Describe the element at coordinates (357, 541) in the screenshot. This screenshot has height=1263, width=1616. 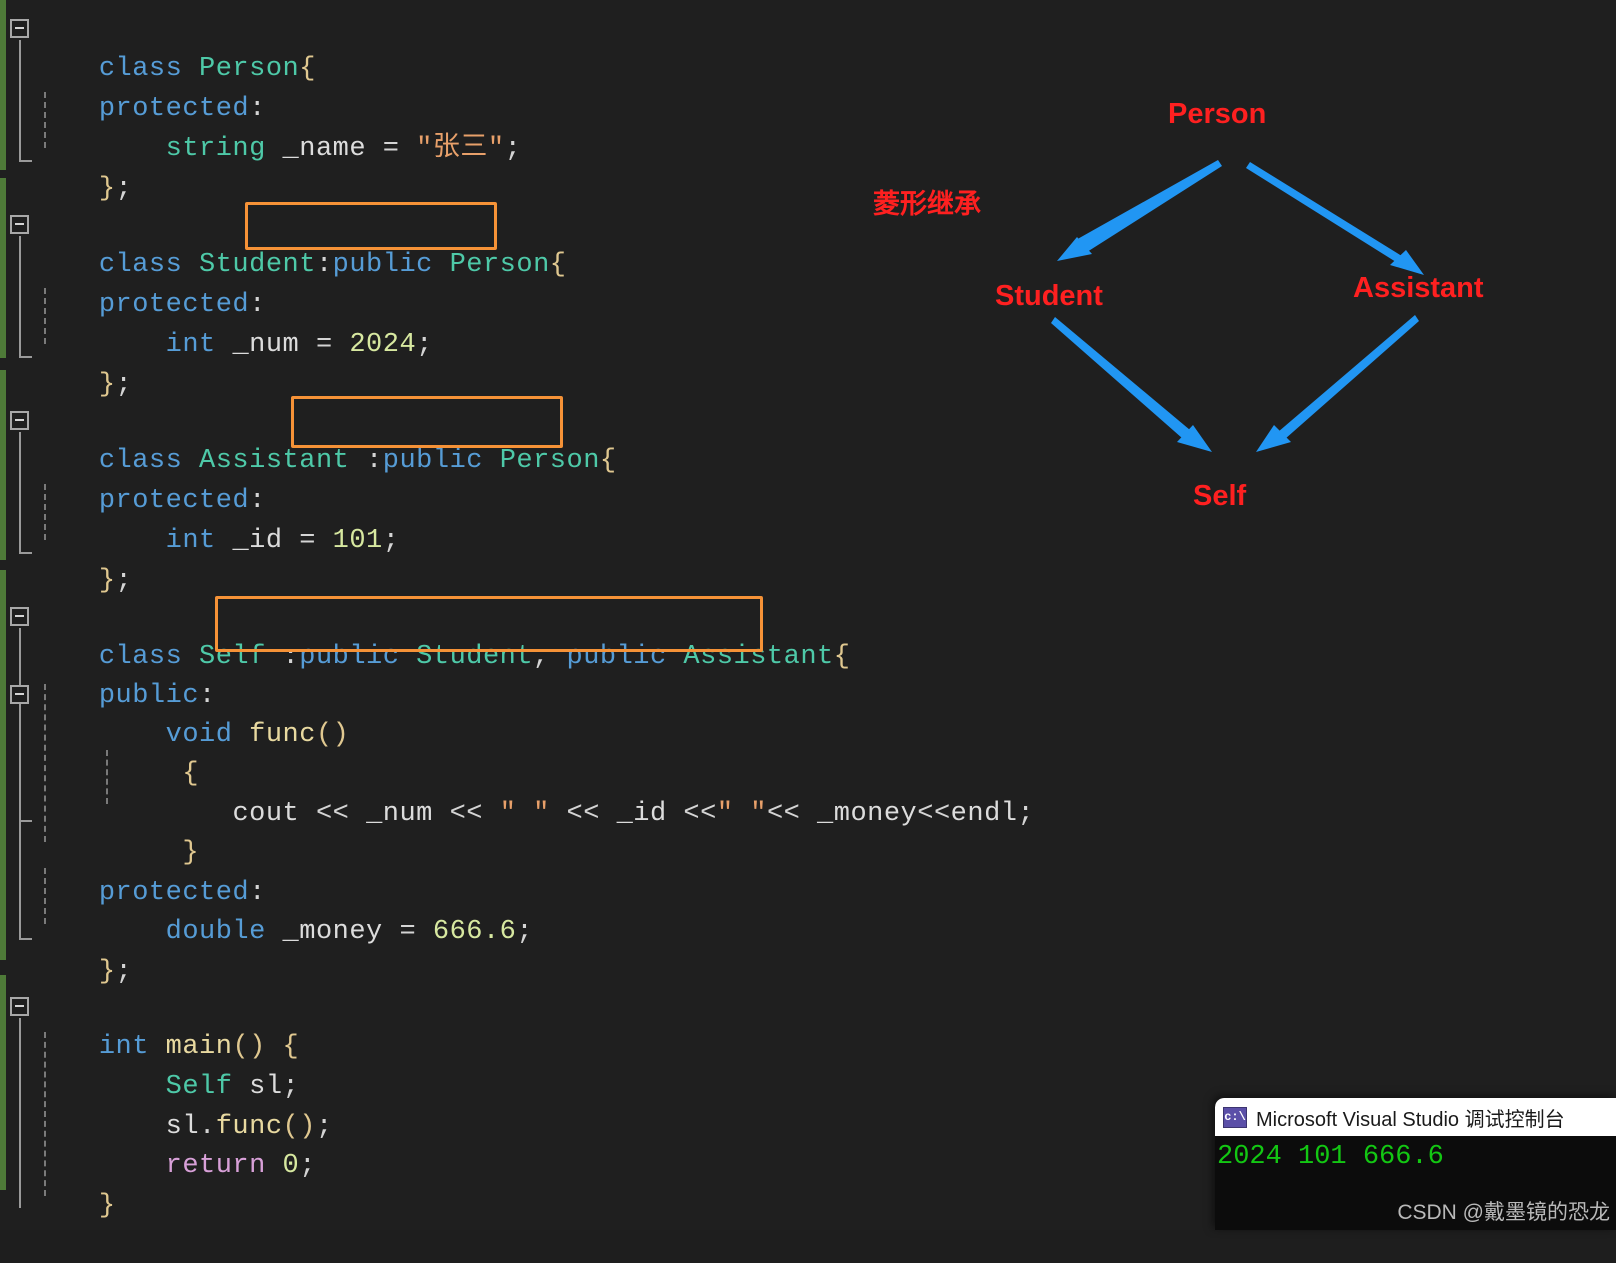
I see `token-number: 101` at that location.